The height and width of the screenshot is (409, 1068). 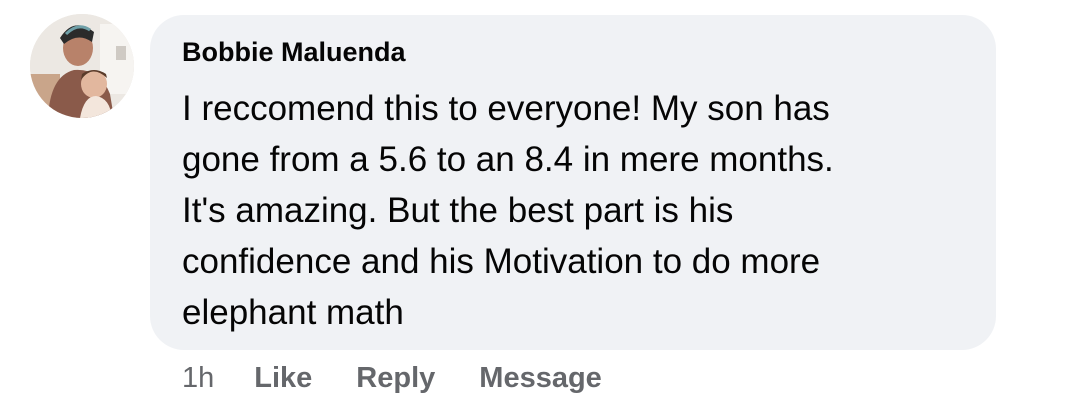 I want to click on comment-actions: 1h Like Reply Message, so click(x=414, y=378).